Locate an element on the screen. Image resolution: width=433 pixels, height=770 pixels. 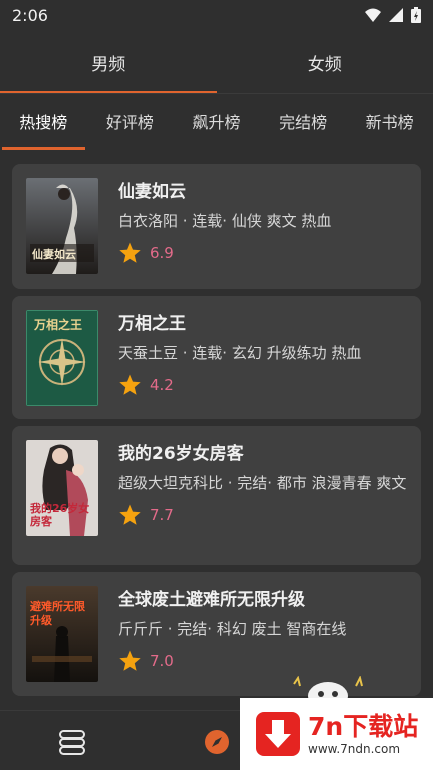
book-cover: 万相之王 is located at coordinates (62, 358).